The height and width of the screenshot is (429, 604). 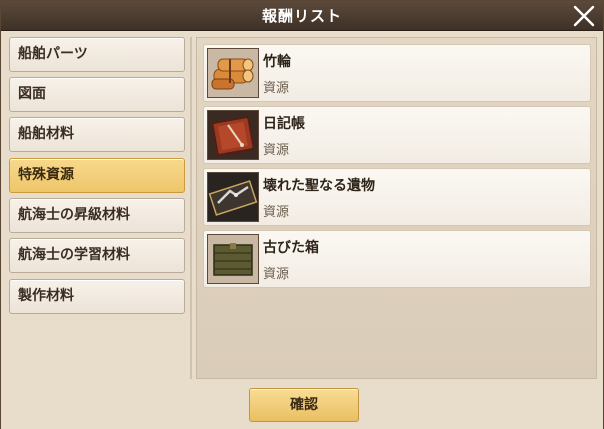 I want to click on sidebar-item-navigator-promotion: 航海士の昇級材料, so click(x=97, y=215).